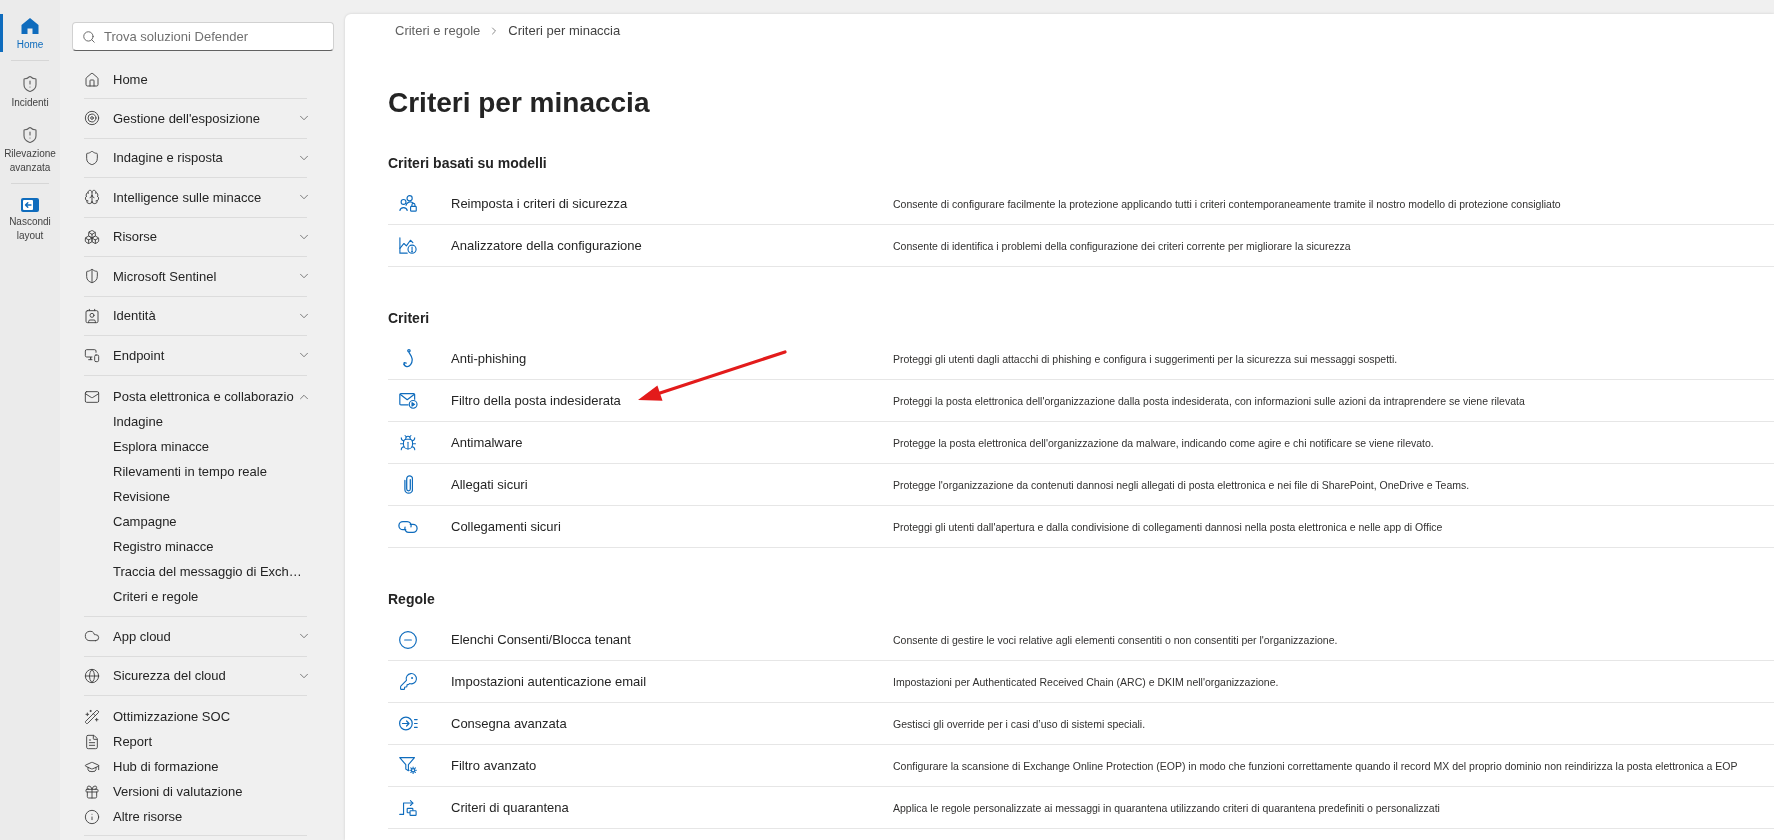 The image size is (1774, 840). Describe the element at coordinates (408, 442) in the screenshot. I see `bug-icon` at that location.